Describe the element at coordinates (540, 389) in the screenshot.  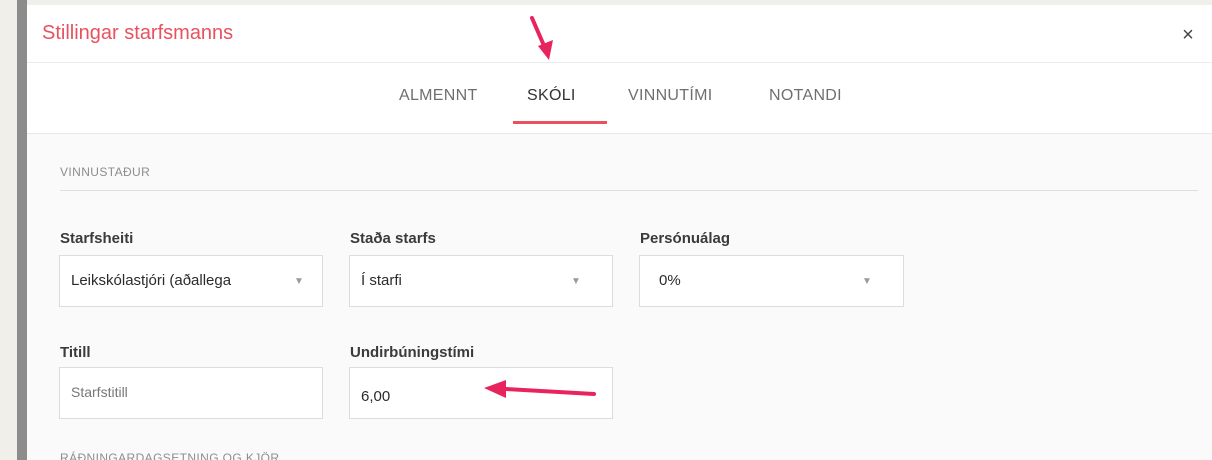
I see `arrow-annotation-field` at that location.